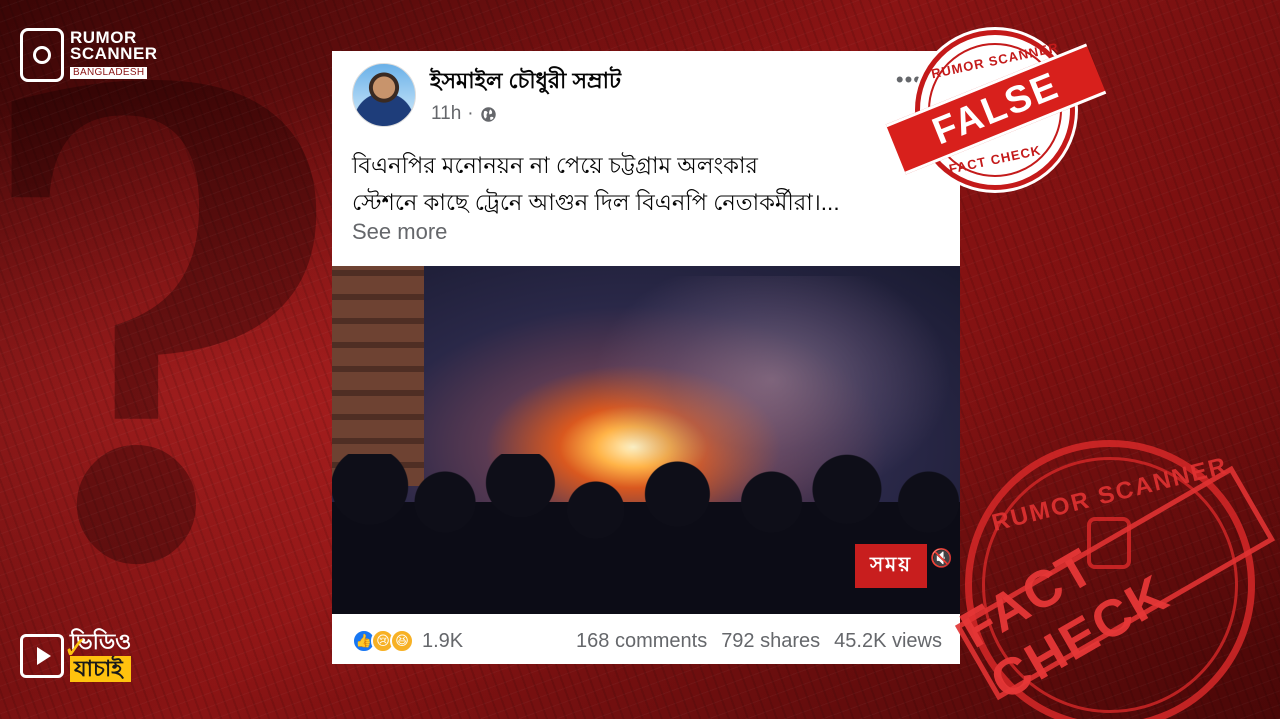 The width and height of the screenshot is (1280, 719). Describe the element at coordinates (383, 641) in the screenshot. I see `reactions-group: 👍 😢 😆` at that location.